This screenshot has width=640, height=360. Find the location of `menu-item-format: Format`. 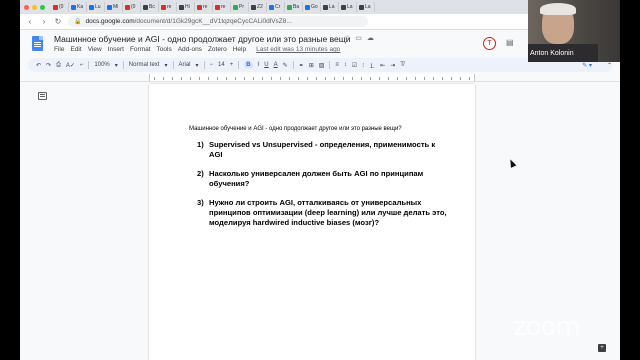

menu-item-format: Format is located at coordinates (140, 49).